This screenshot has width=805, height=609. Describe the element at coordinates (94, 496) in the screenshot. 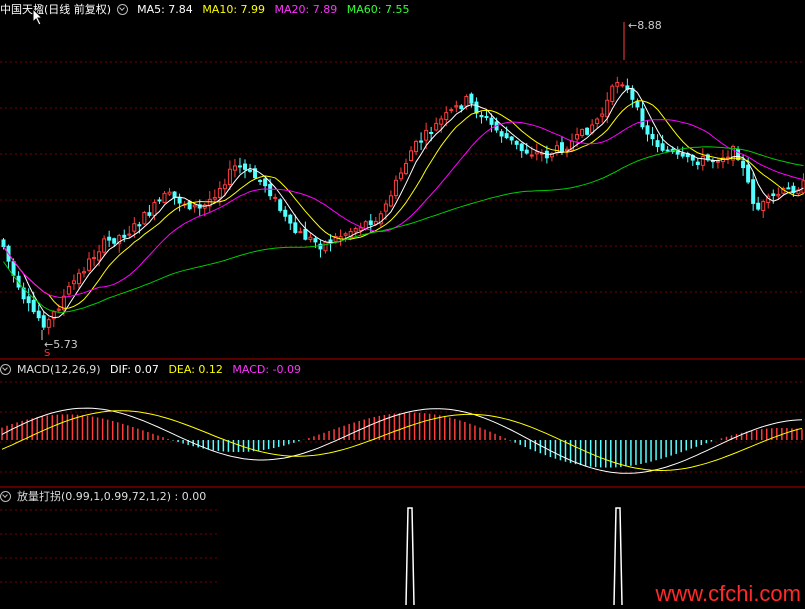

I see `indicator-name: 放量打拐(0.99,1,0.99,72,1,2)` at that location.